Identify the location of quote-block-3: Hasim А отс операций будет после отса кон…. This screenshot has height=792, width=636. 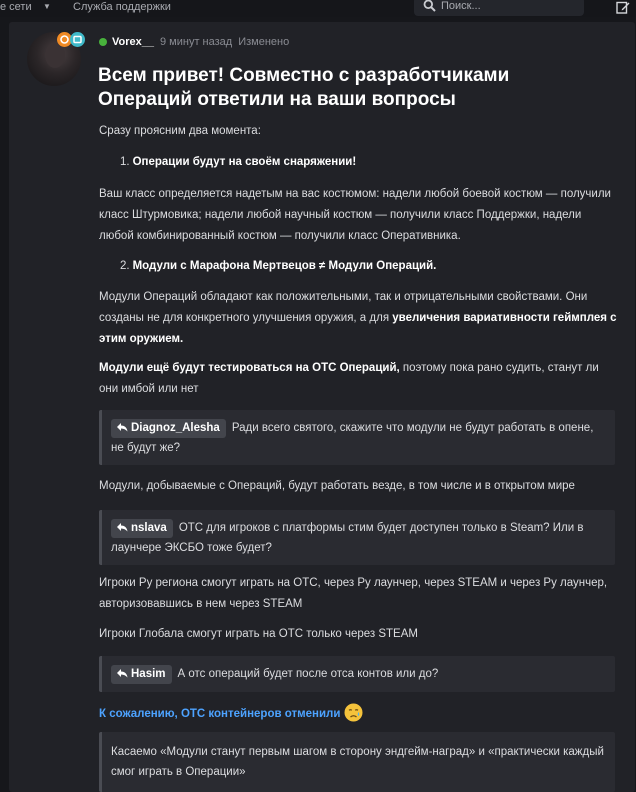
(357, 674).